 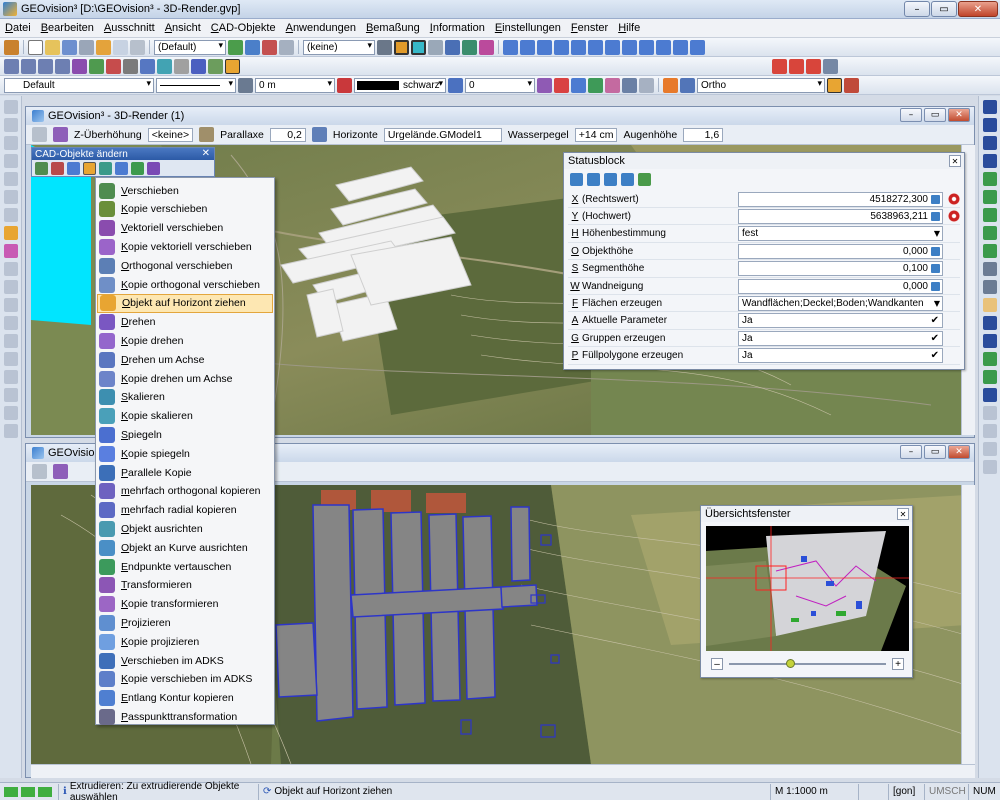 What do you see at coordinates (52, 47) in the screenshot?
I see `open-folder-icon` at bounding box center [52, 47].